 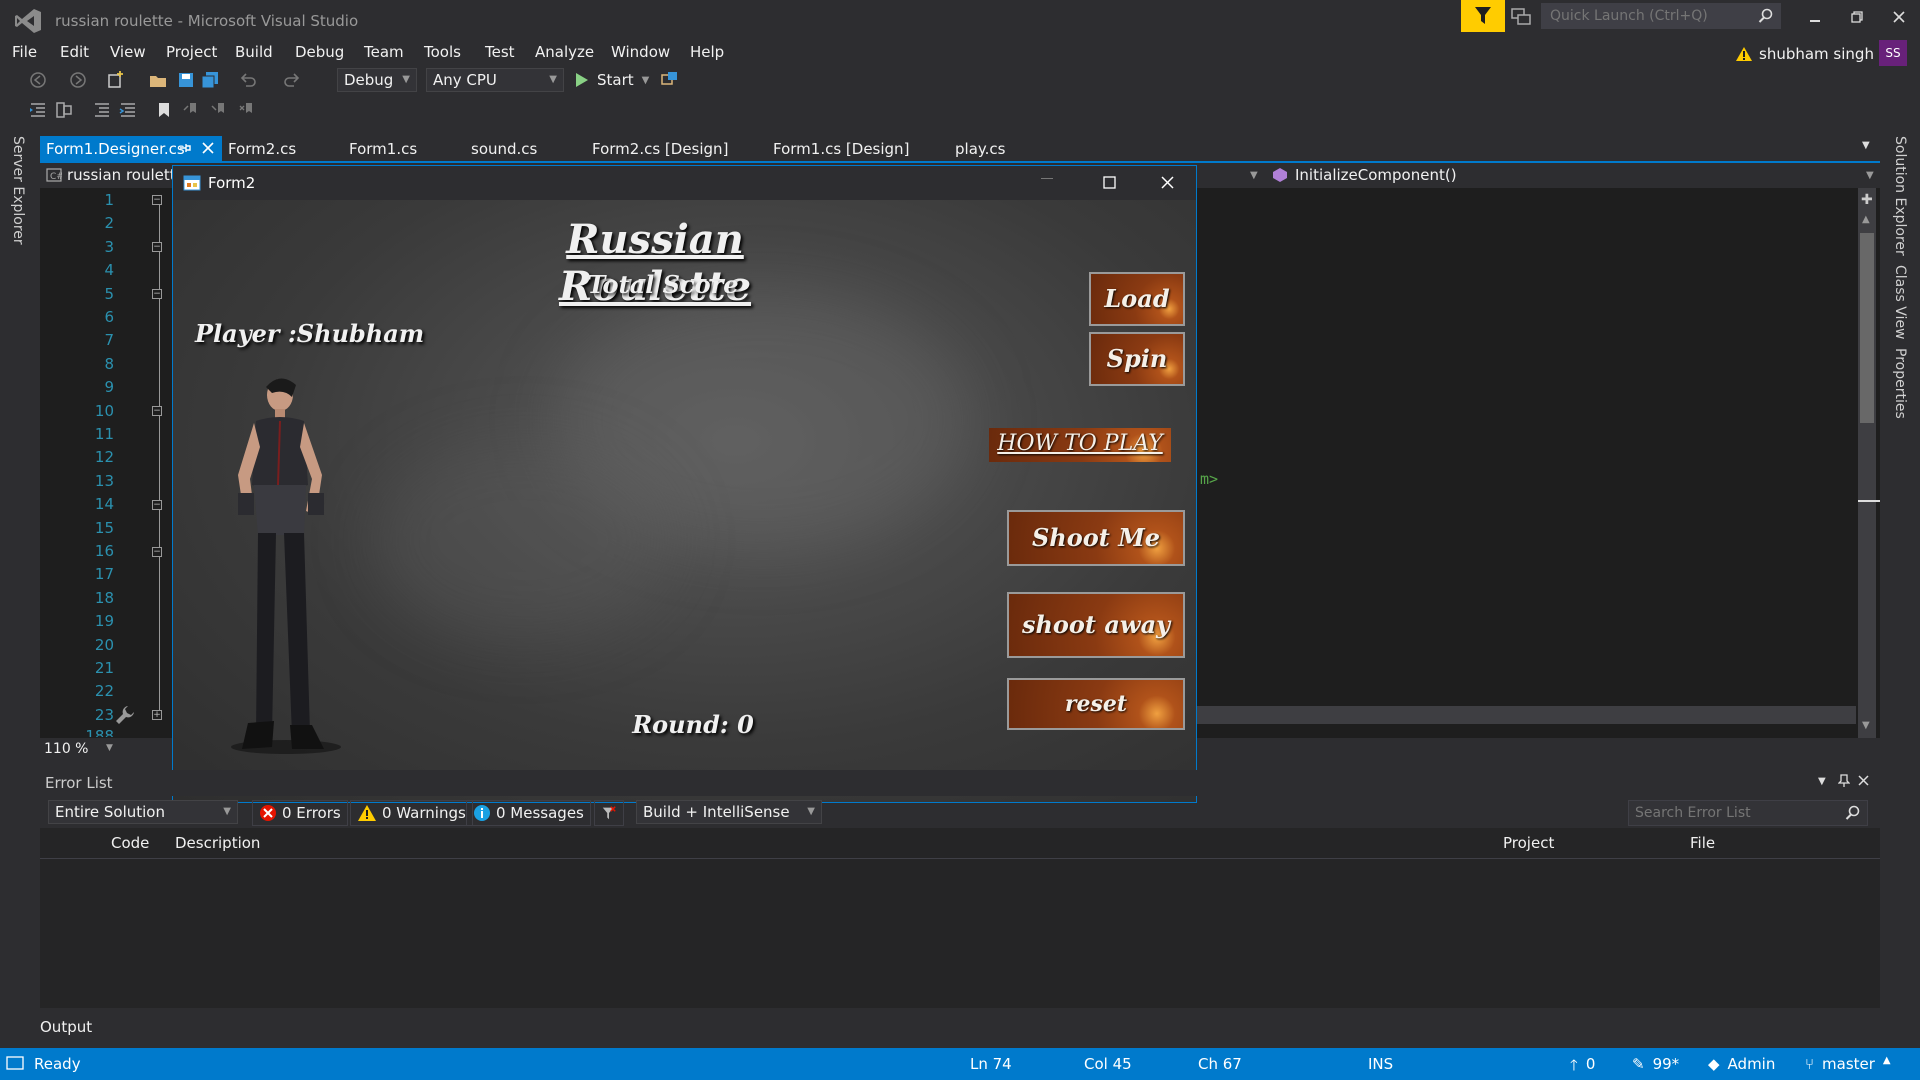 I want to click on clear-bookmarks-icon, so click(x=248, y=110).